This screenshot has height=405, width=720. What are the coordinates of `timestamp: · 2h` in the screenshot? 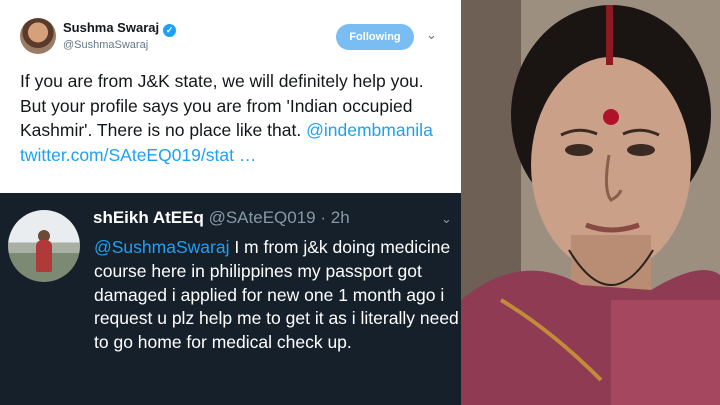 It's located at (334, 217).